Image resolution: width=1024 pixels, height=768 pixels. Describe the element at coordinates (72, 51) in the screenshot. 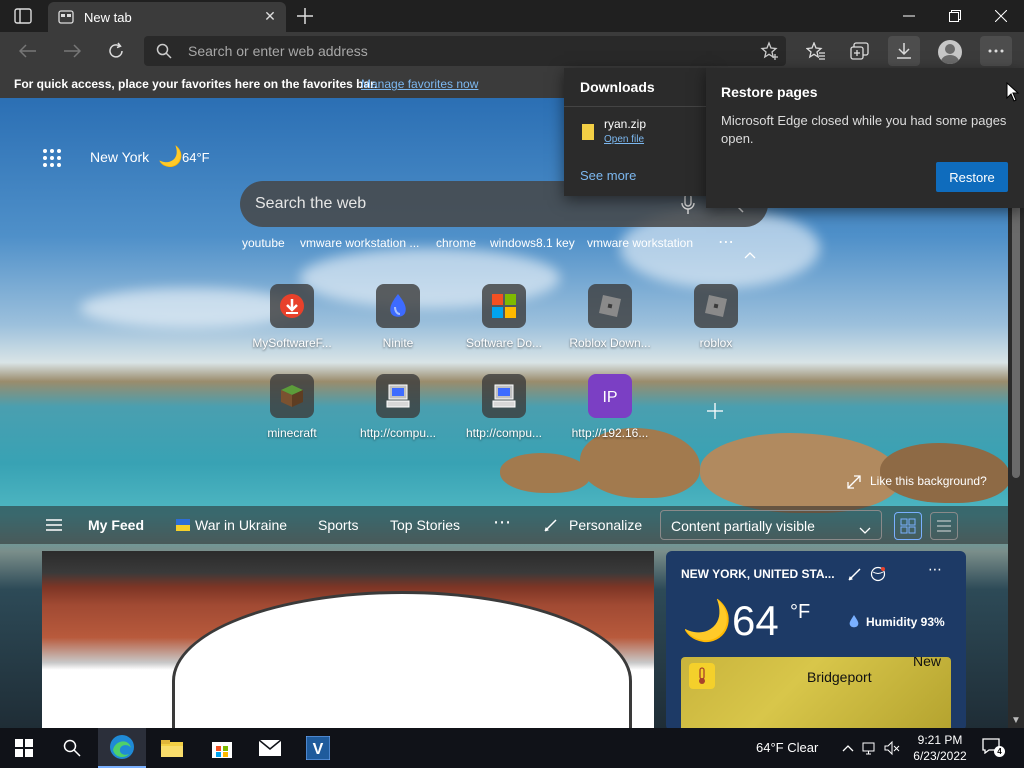

I see `forward-arrow-icon` at that location.